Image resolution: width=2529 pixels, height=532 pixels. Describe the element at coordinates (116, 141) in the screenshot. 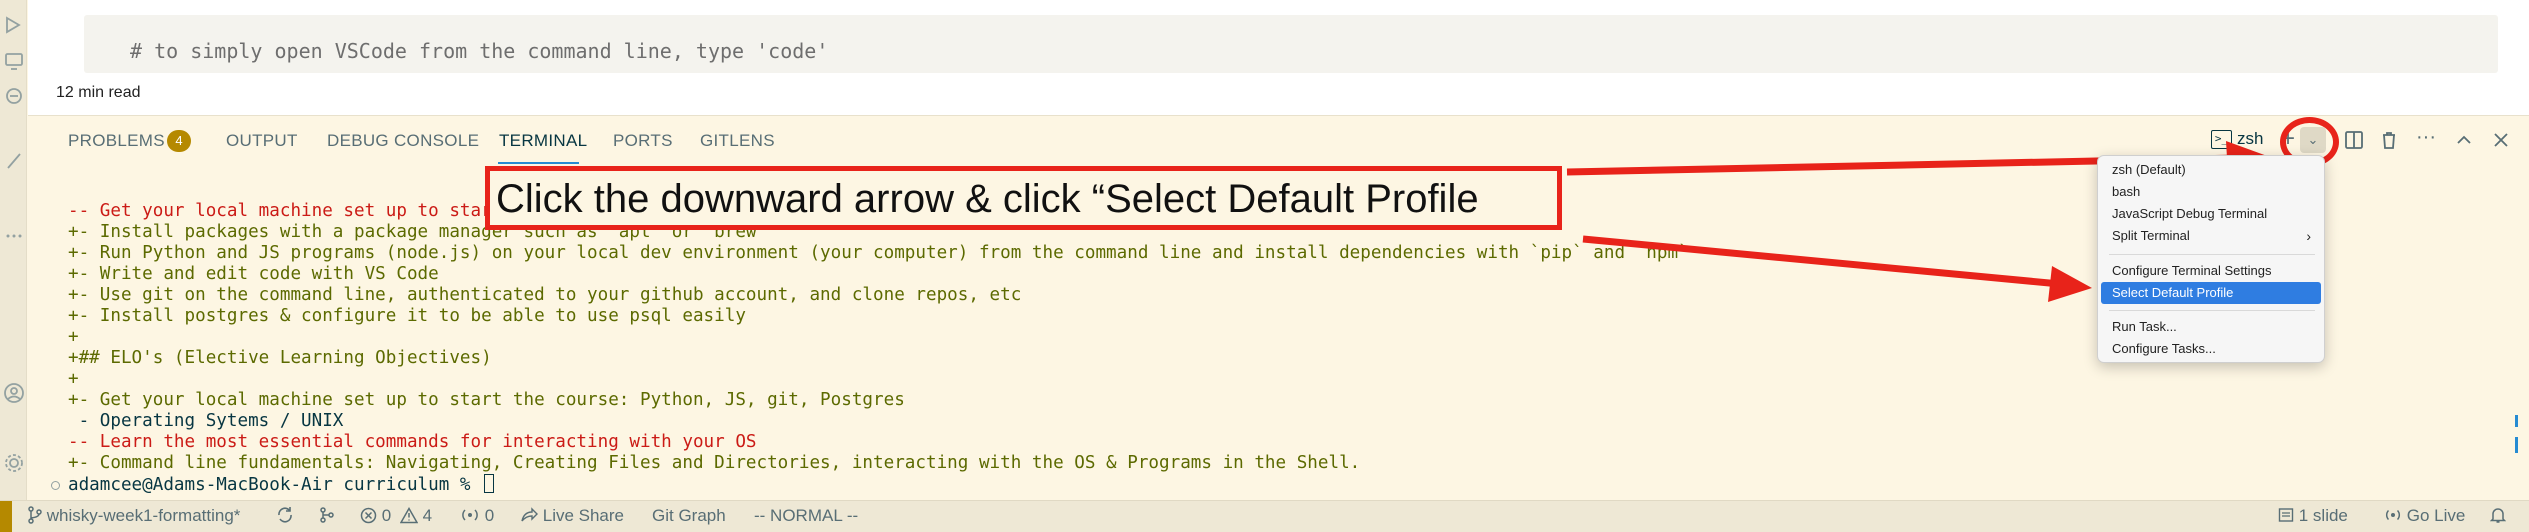

I see `tab-problems: PROBLEMS` at that location.